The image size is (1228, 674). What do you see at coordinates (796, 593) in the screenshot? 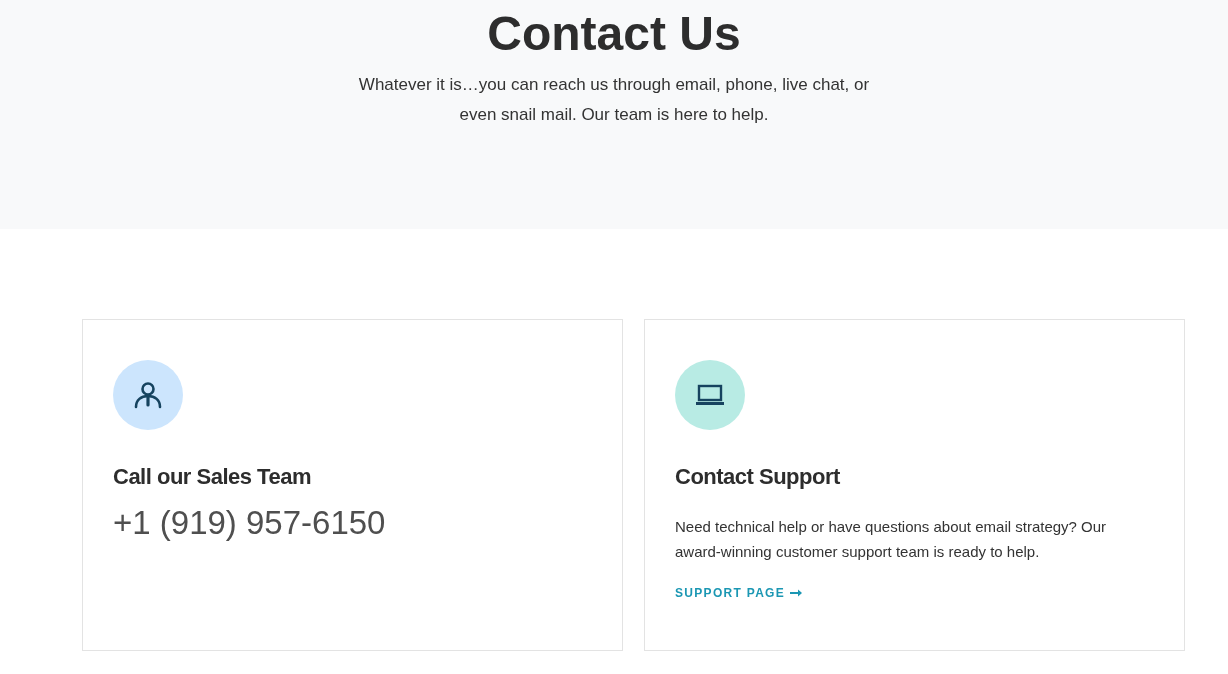
I see `arrow-icon` at bounding box center [796, 593].